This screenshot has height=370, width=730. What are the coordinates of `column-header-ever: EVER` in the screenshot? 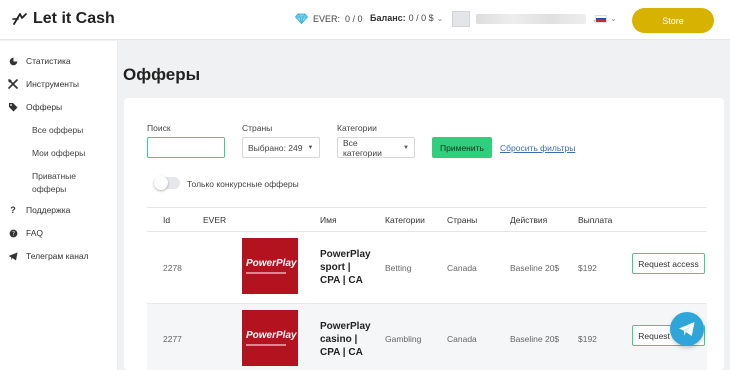 It's located at (215, 220).